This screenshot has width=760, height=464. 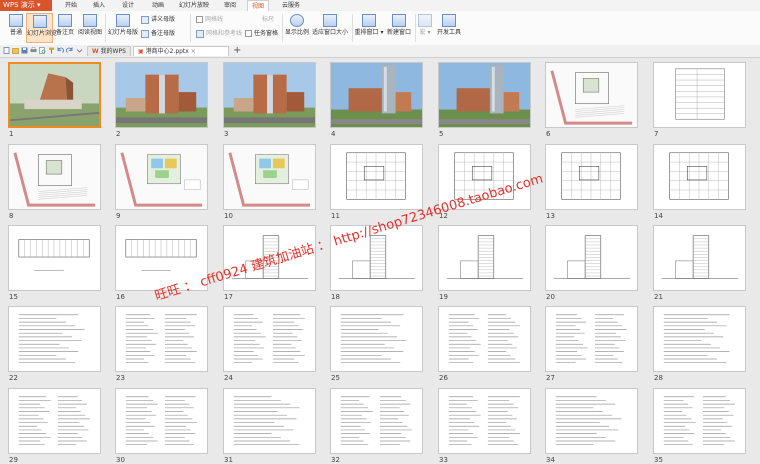 What do you see at coordinates (449, 20) in the screenshot?
I see `developer-tools-icon` at bounding box center [449, 20].